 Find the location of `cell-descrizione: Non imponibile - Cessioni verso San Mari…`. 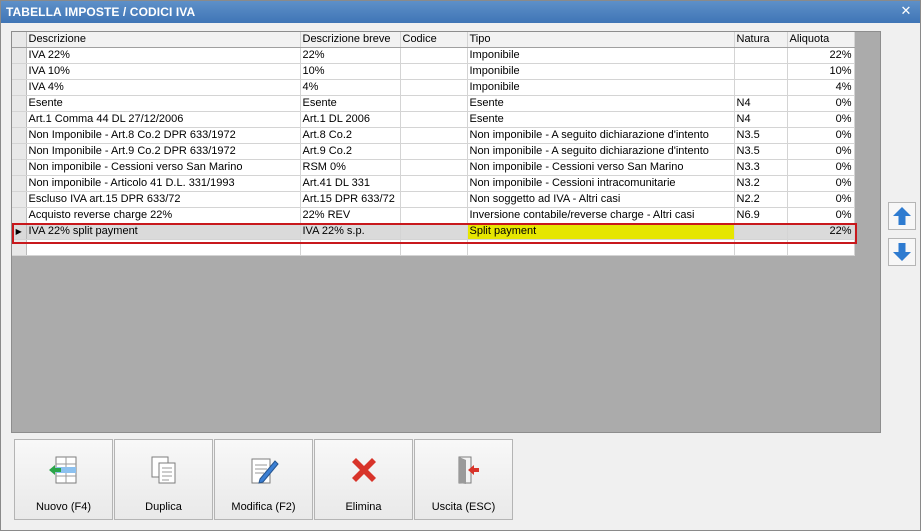

cell-descrizione: Non imponibile - Cessioni verso San Mari… is located at coordinates (163, 167).